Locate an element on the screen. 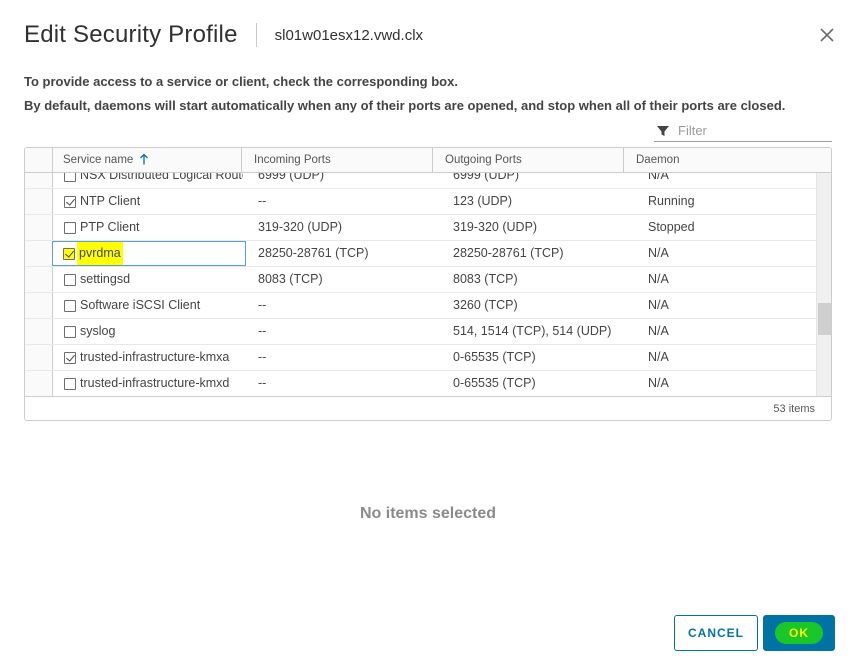 The height and width of the screenshot is (669, 856). cell-incoming-ports: 8083 (TCP) is located at coordinates (290, 279).